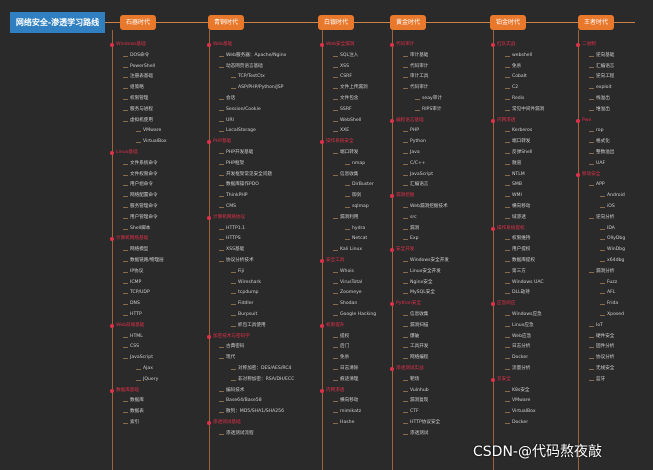 The image size is (653, 470). What do you see at coordinates (235, 153) in the screenshot?
I see `topic-item: PHP开发基础` at bounding box center [235, 153].